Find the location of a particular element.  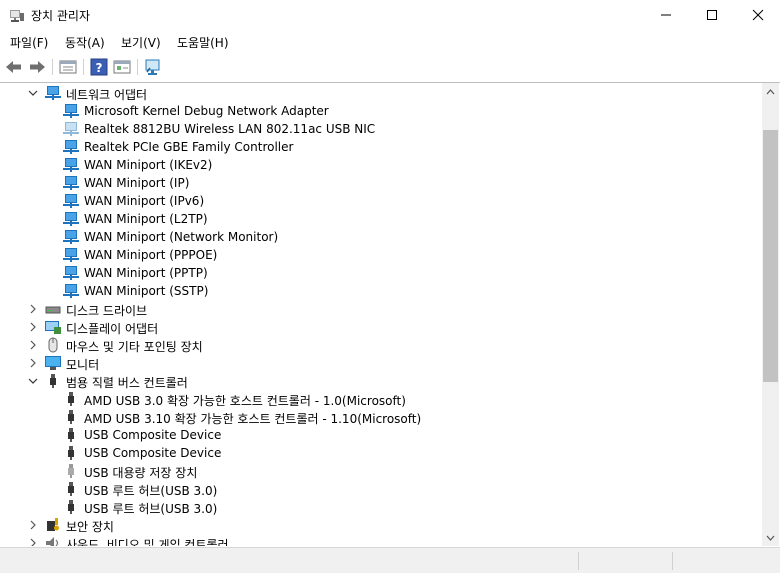

tree-category-label: 모니터 is located at coordinates (83, 365).